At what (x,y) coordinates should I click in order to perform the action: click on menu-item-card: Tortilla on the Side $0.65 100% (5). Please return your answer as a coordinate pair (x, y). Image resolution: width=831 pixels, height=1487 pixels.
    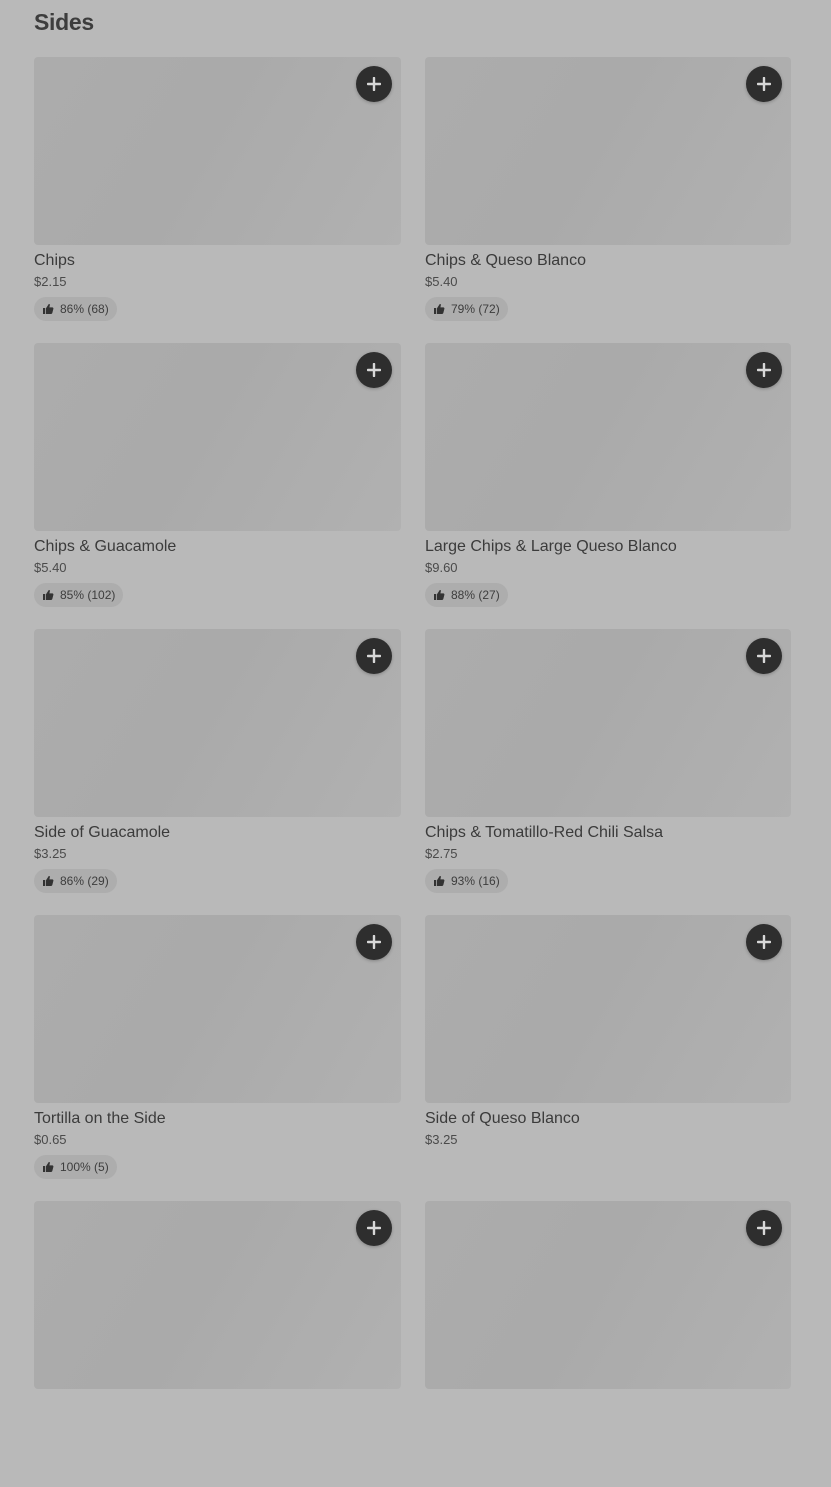
    Looking at the image, I should click on (217, 1058).